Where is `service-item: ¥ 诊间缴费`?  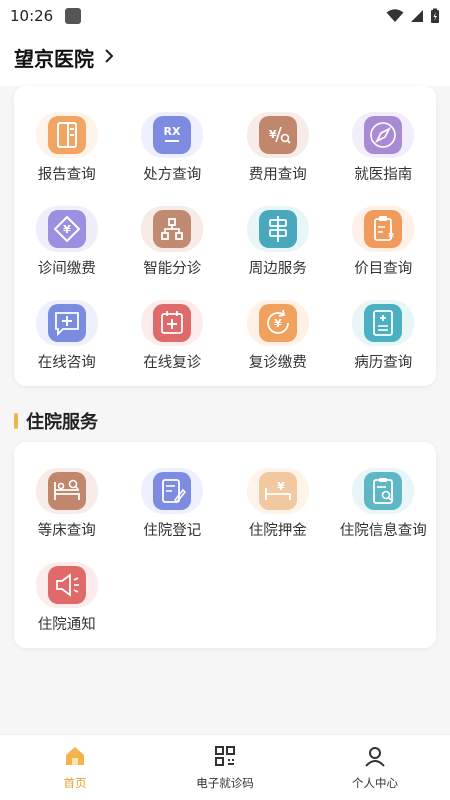 service-item: ¥ 诊间缴费 is located at coordinates (67, 231).